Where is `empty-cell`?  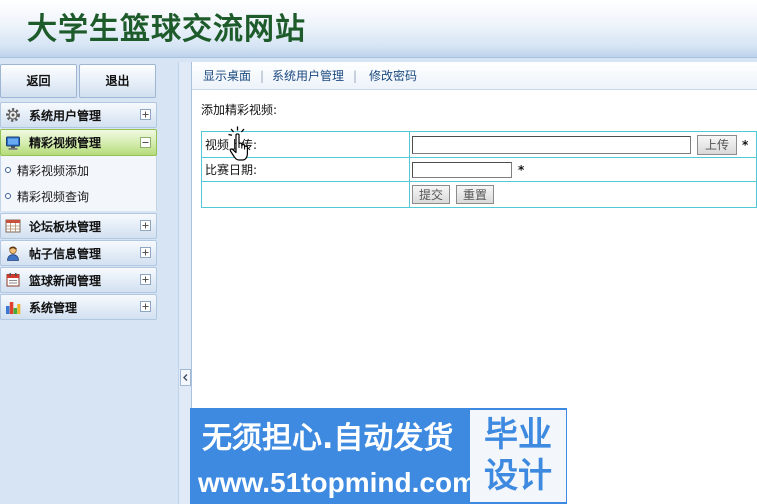
empty-cell is located at coordinates (305, 194).